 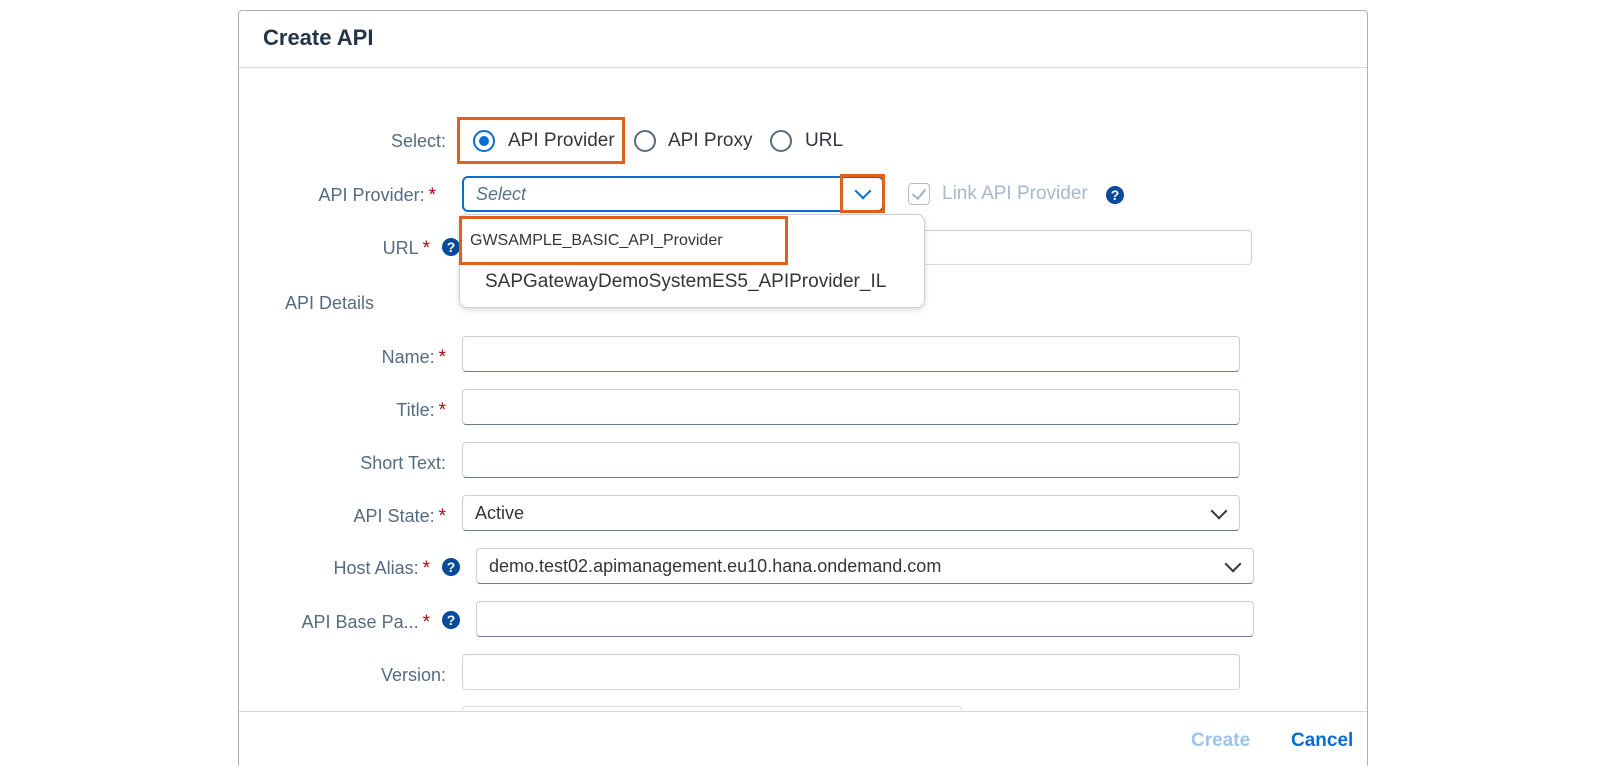 I want to click on gwsample-item-highlight, so click(x=623, y=240).